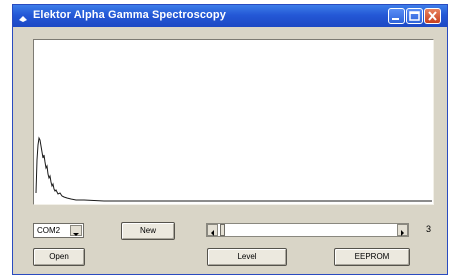  Describe the element at coordinates (230, 16) in the screenshot. I see `title-bar: Elektor Alpha Gamma Spectroscopy` at that location.